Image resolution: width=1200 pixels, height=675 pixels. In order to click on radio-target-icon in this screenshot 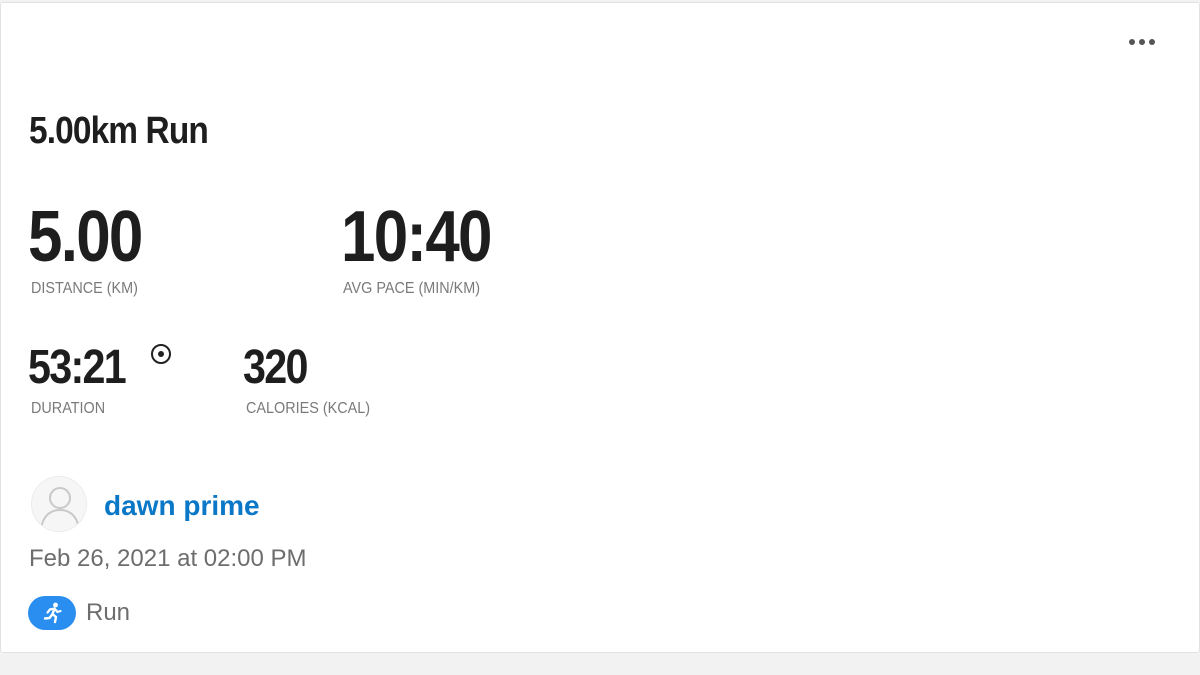, I will do `click(161, 354)`.